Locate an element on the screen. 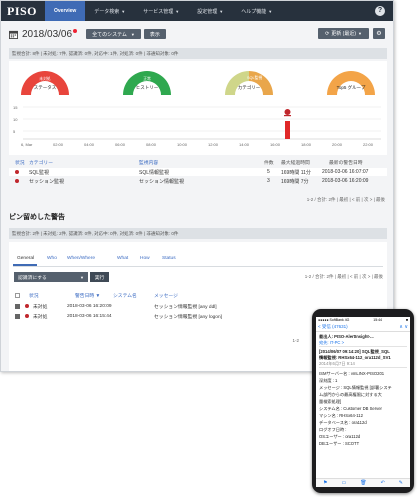  tab-who: Who is located at coordinates (52, 258).